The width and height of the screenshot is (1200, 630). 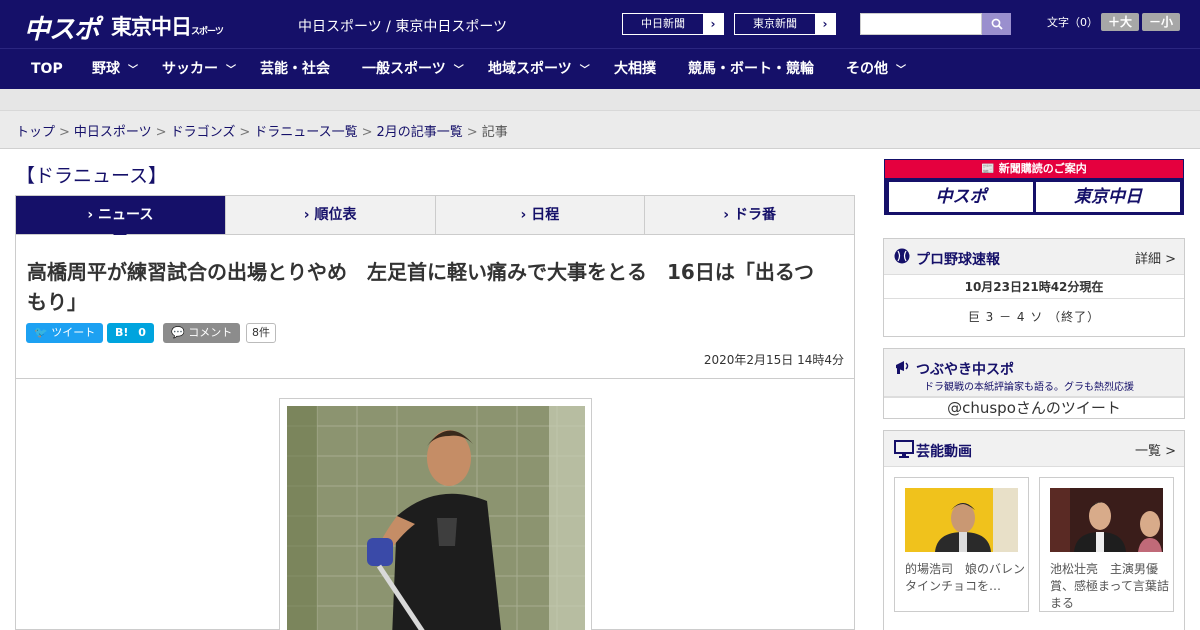 I want to click on nav-label: 一般スポーツ, so click(x=404, y=69).